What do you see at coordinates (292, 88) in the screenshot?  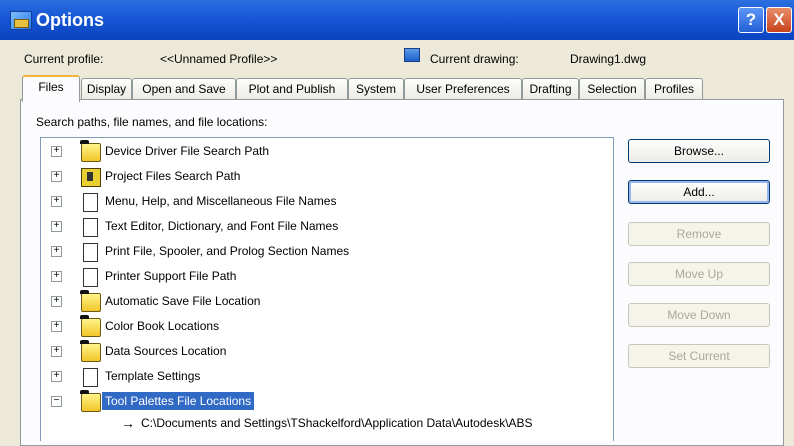 I see `tab-plot-and-publish: Plot and Publish` at bounding box center [292, 88].